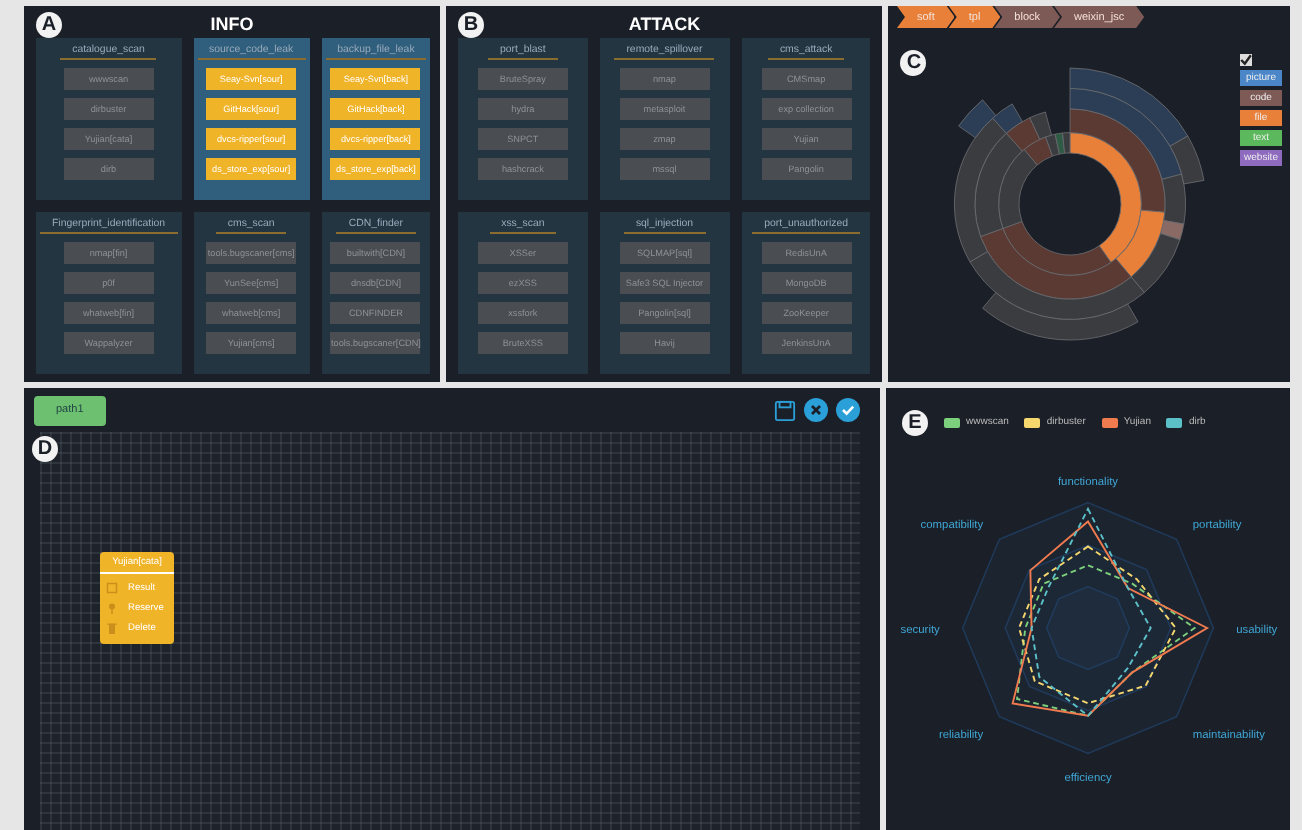 This screenshot has height=830, width=1302. What do you see at coordinates (112, 588) in the screenshot?
I see `document-icon` at bounding box center [112, 588].